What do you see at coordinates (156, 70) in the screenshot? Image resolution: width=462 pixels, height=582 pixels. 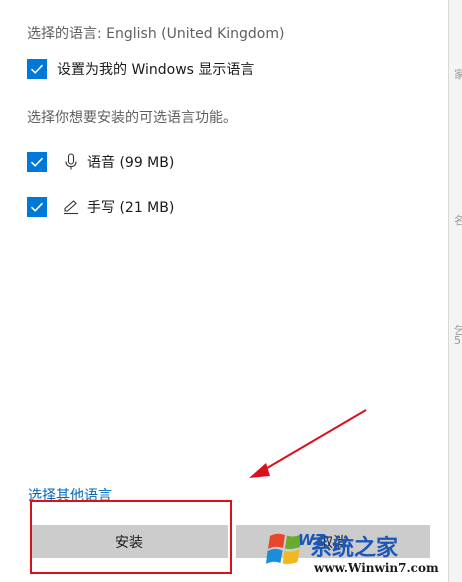 I see `display-language-label: 设置为我的 Windows 显示语言` at bounding box center [156, 70].